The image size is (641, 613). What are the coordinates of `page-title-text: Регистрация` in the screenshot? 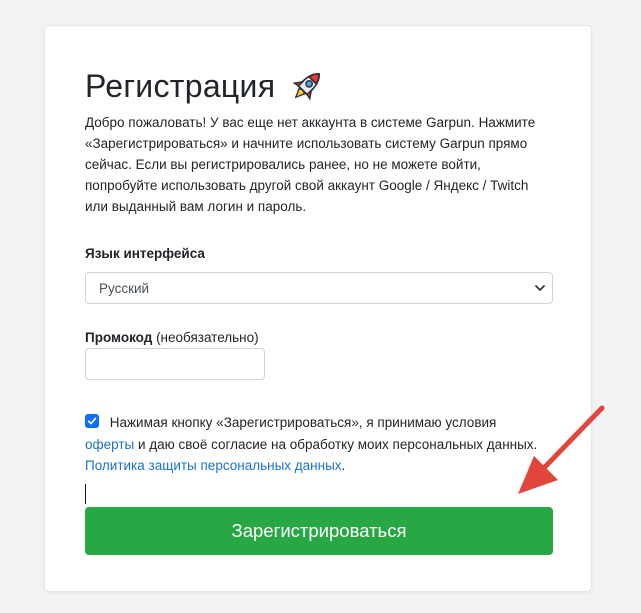 It's located at (180, 86).